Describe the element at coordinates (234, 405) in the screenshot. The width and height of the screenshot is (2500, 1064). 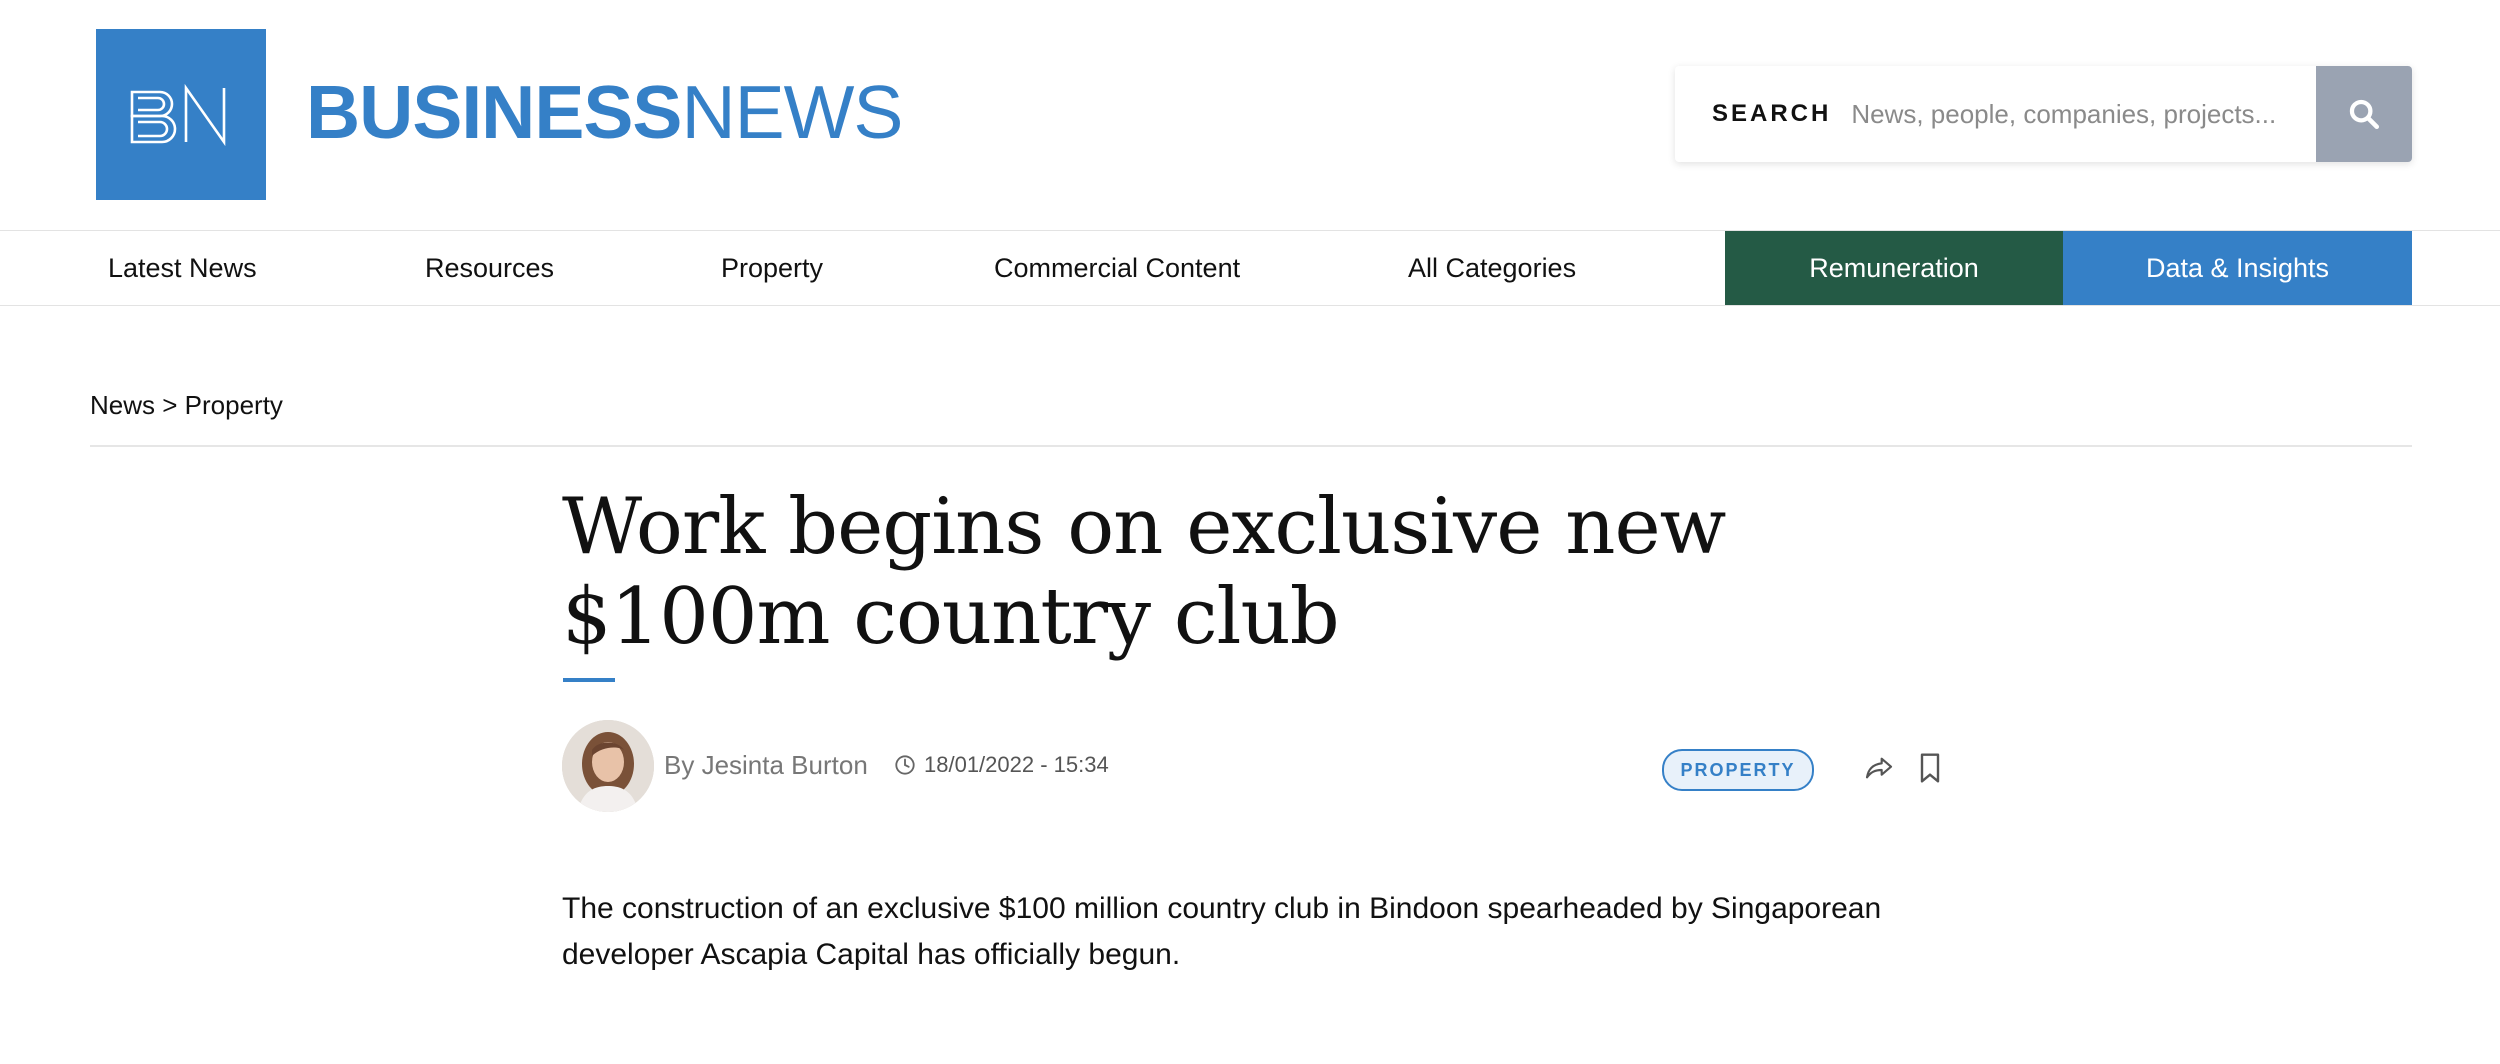
I see `breadcrumb-property: Property` at that location.